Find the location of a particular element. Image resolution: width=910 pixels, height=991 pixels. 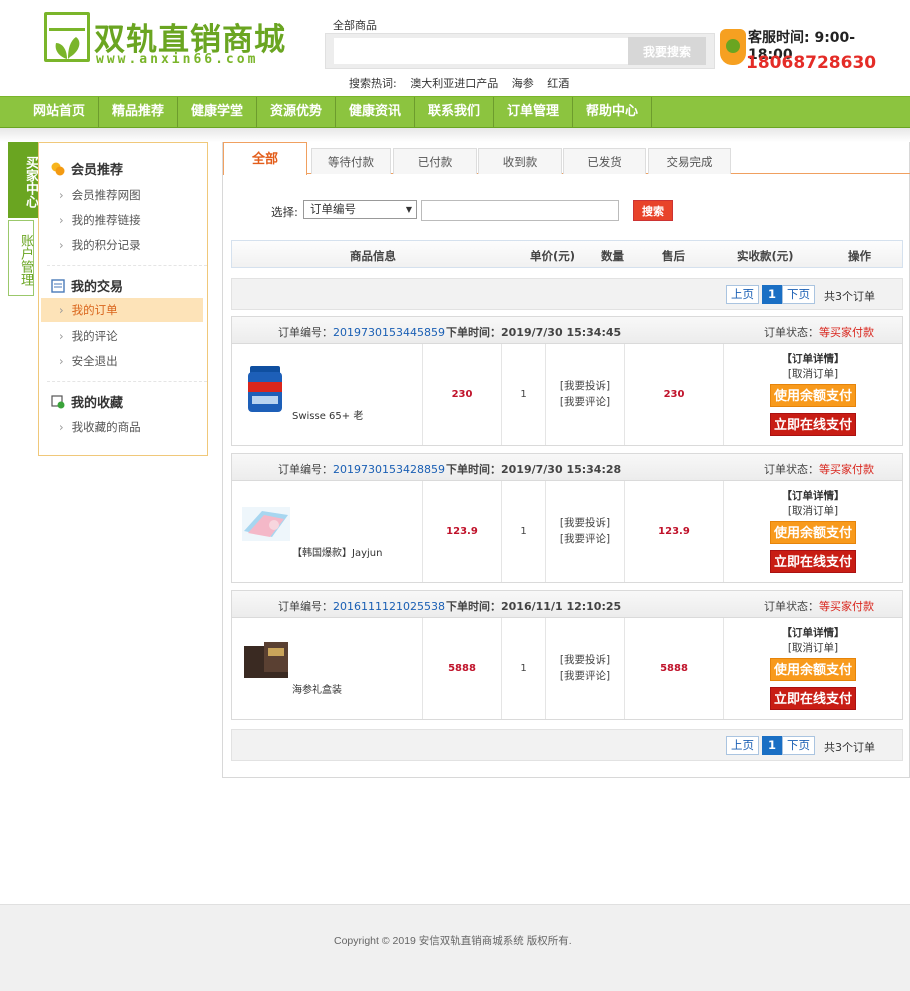

search-input is located at coordinates (484, 51).